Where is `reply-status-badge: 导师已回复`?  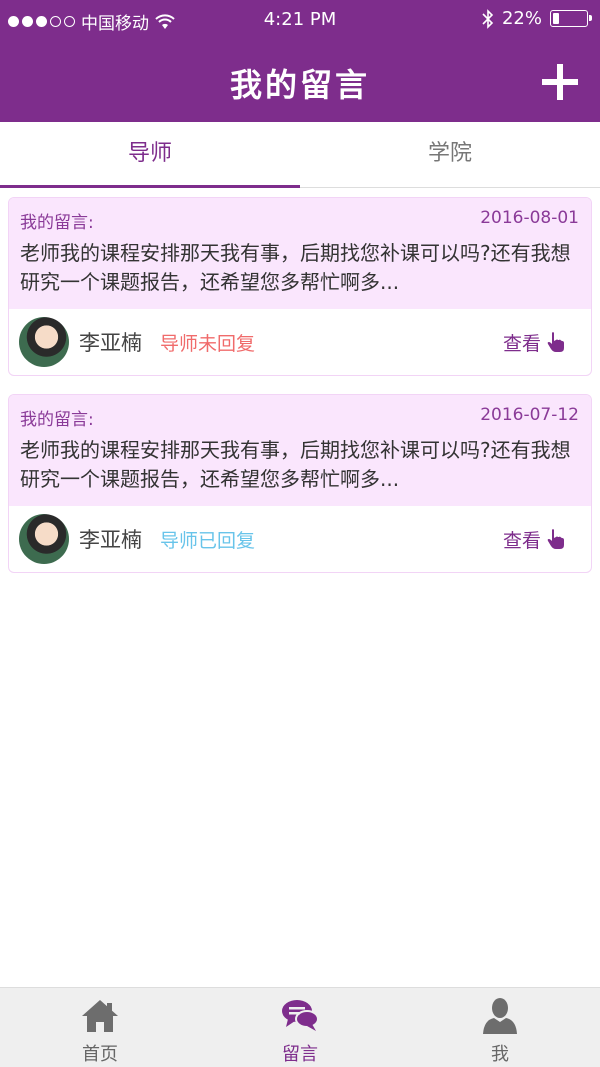 reply-status-badge: 导师已回复 is located at coordinates (208, 540).